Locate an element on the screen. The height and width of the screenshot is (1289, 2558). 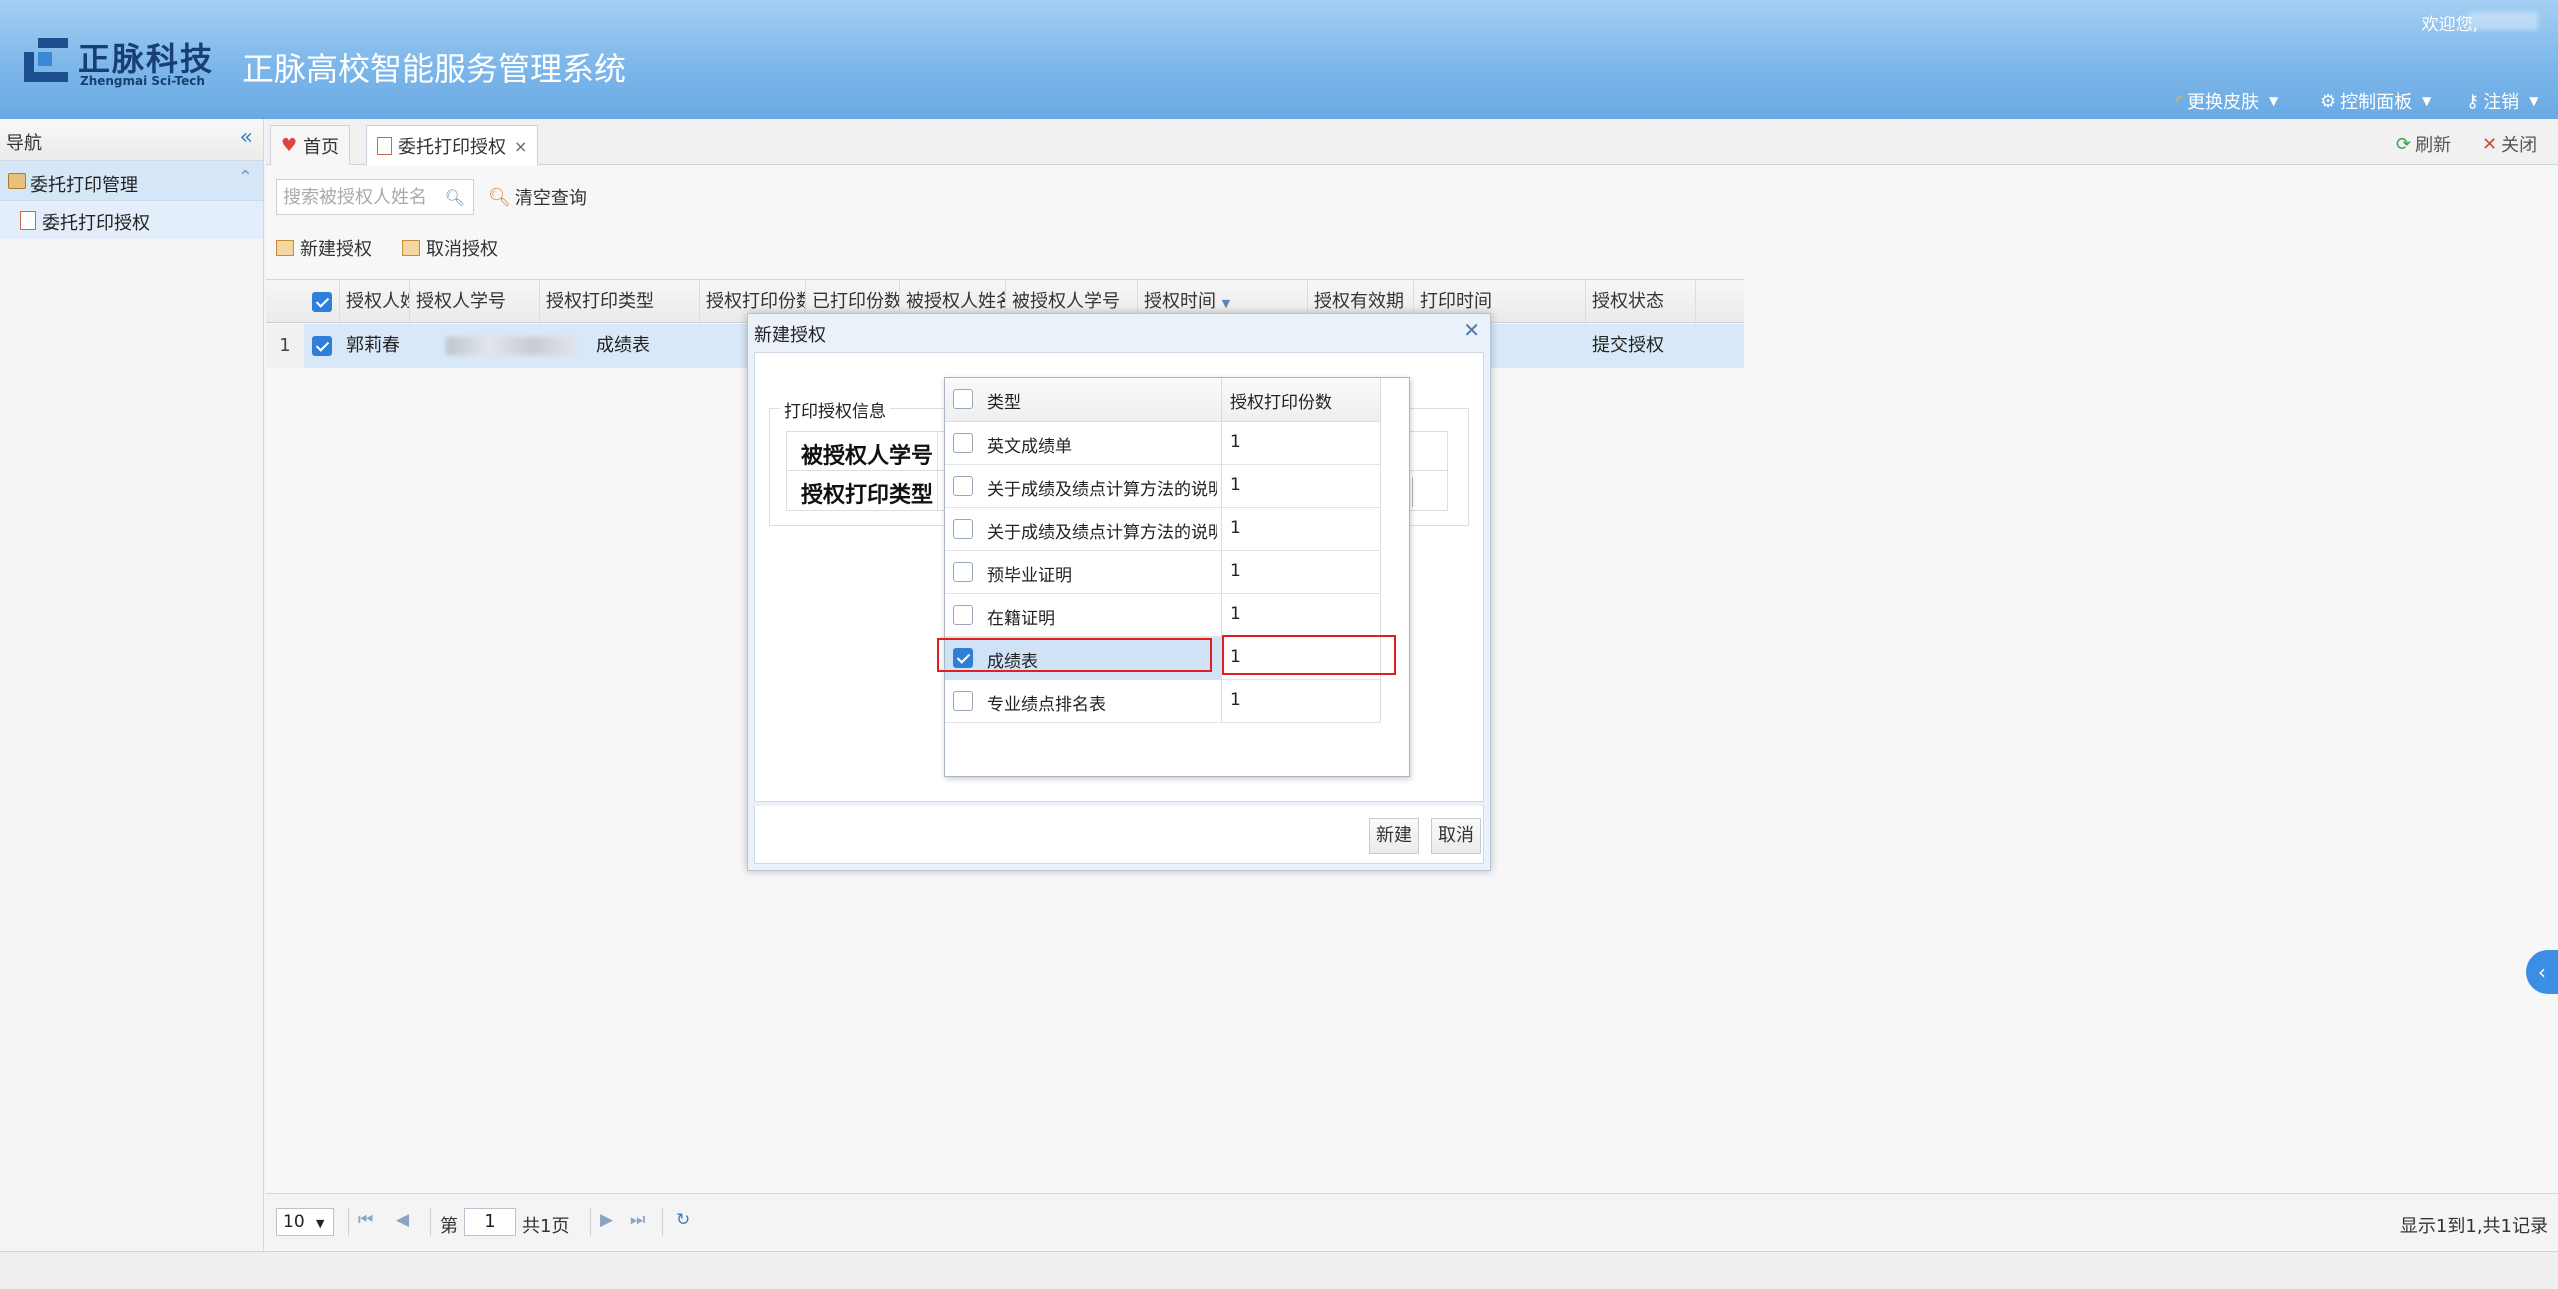
col-header: 授权人姓名 is located at coordinates (375, 302).